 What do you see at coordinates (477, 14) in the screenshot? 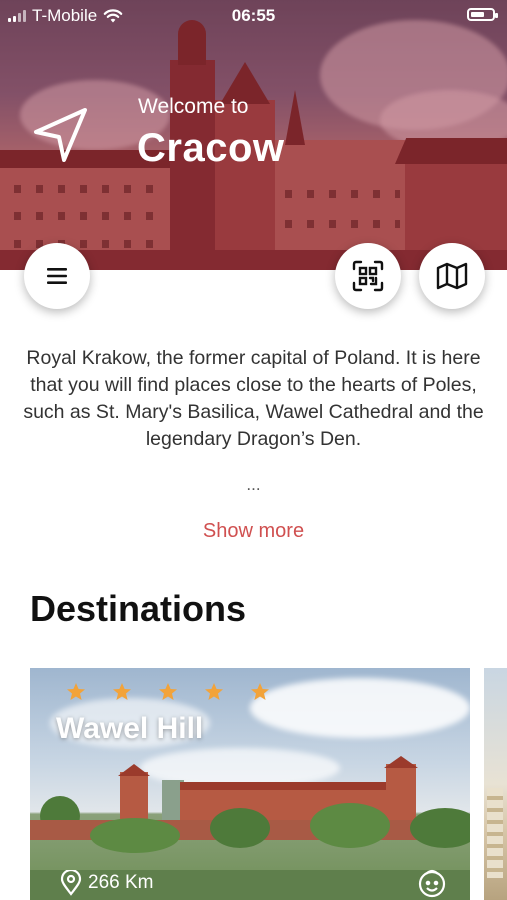
I see `battery-fill` at bounding box center [477, 14].